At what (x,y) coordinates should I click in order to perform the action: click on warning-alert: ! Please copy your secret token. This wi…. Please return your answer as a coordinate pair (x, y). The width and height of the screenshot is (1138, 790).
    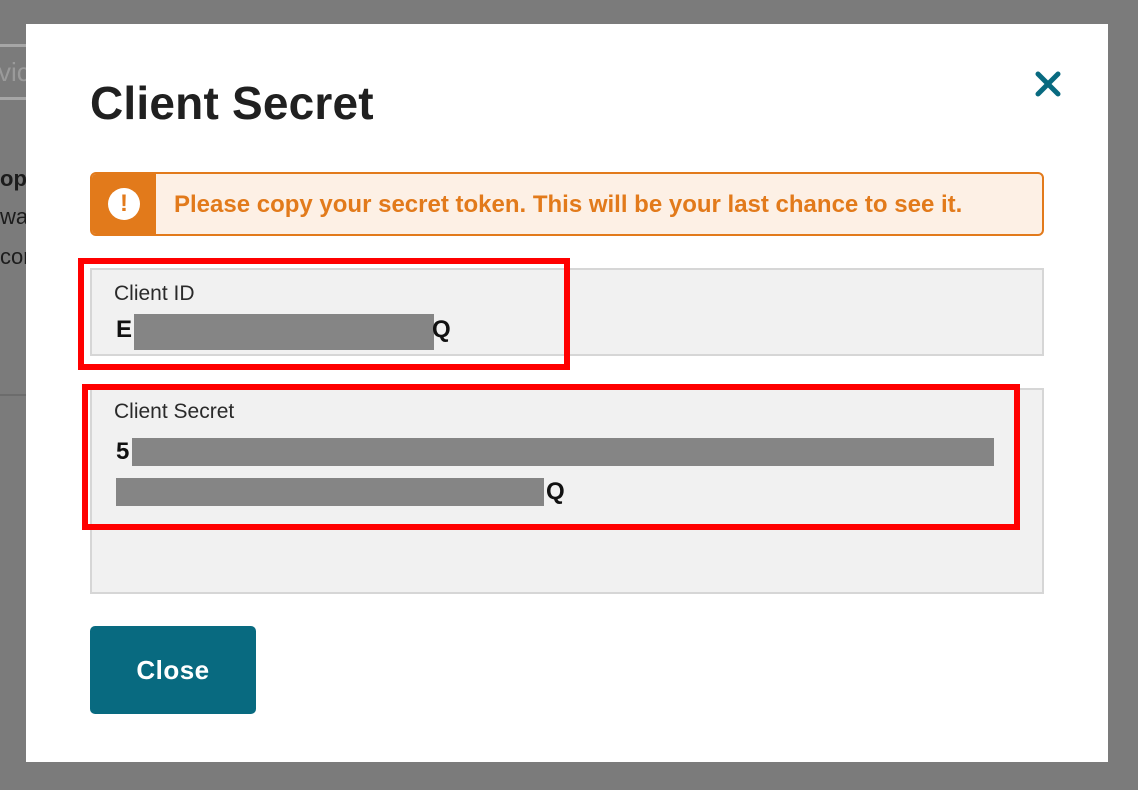
    Looking at the image, I should click on (567, 204).